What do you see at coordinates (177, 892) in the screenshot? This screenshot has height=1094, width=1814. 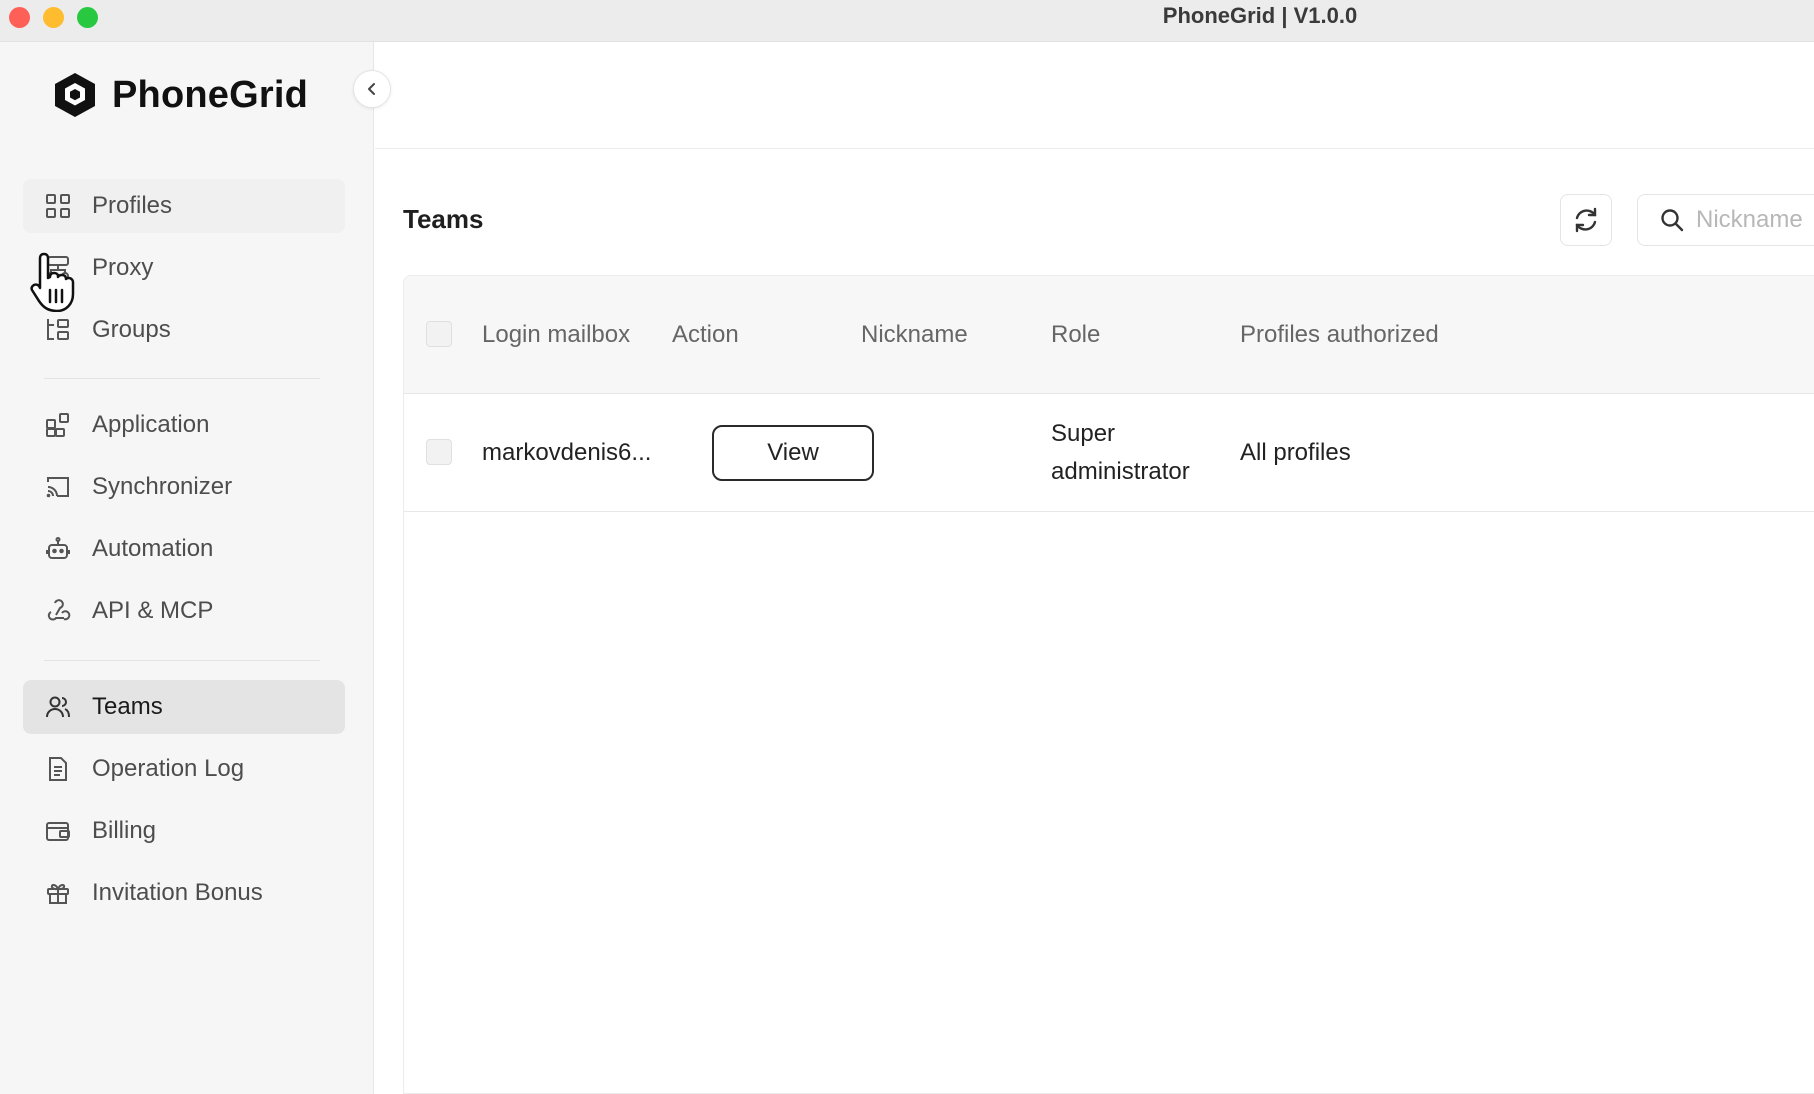 I see `sidebar-item-label: Invitation Bonus` at bounding box center [177, 892].